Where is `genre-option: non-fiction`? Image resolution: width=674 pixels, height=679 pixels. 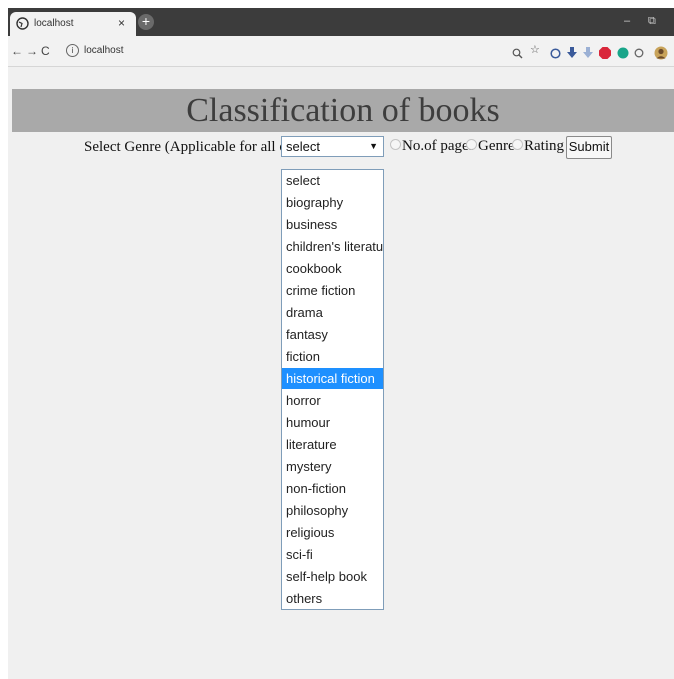
genre-option: non-fiction is located at coordinates (332, 488).